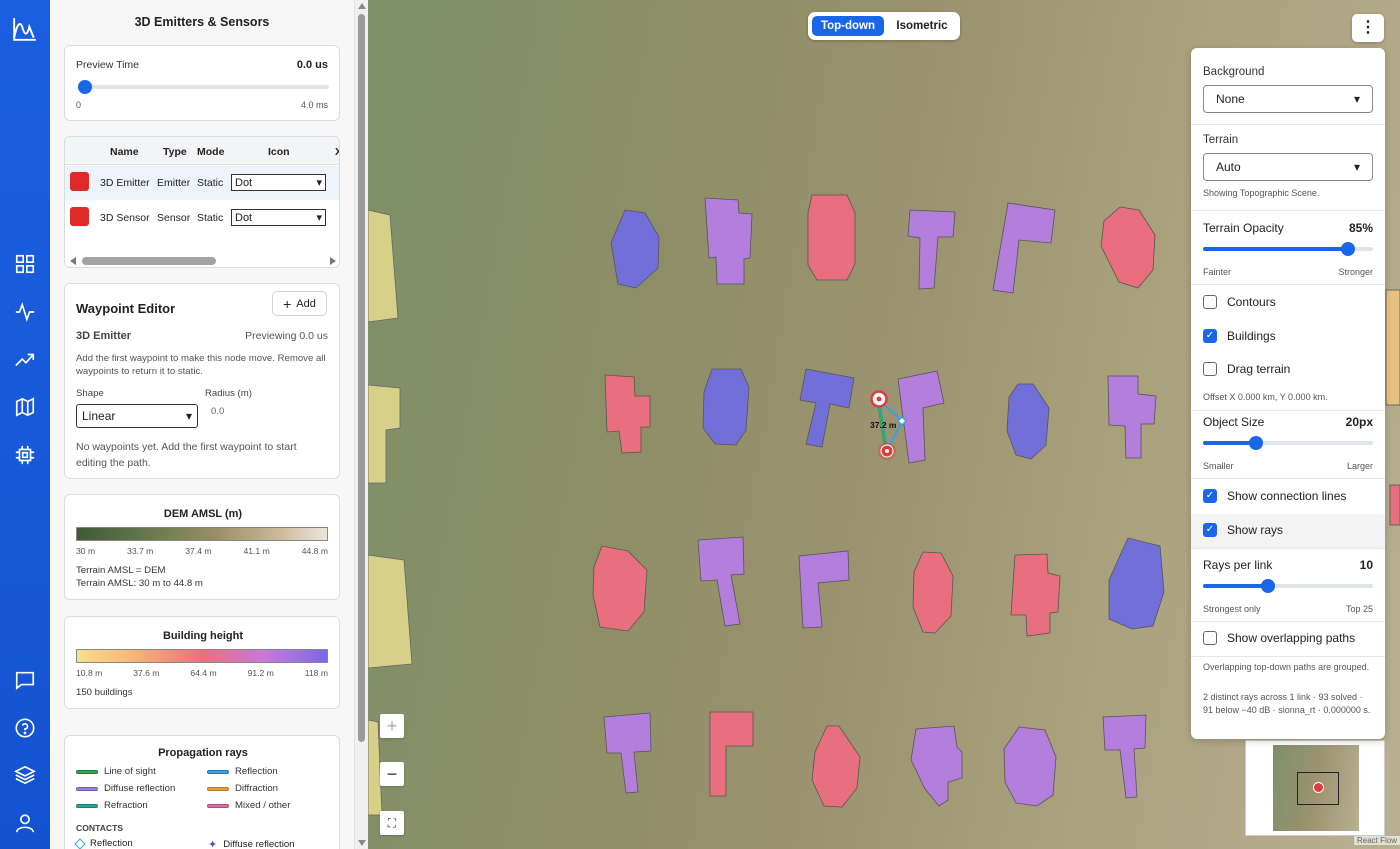 The width and height of the screenshot is (1400, 849). I want to click on terrain-select: Auto ▾, so click(1288, 167).